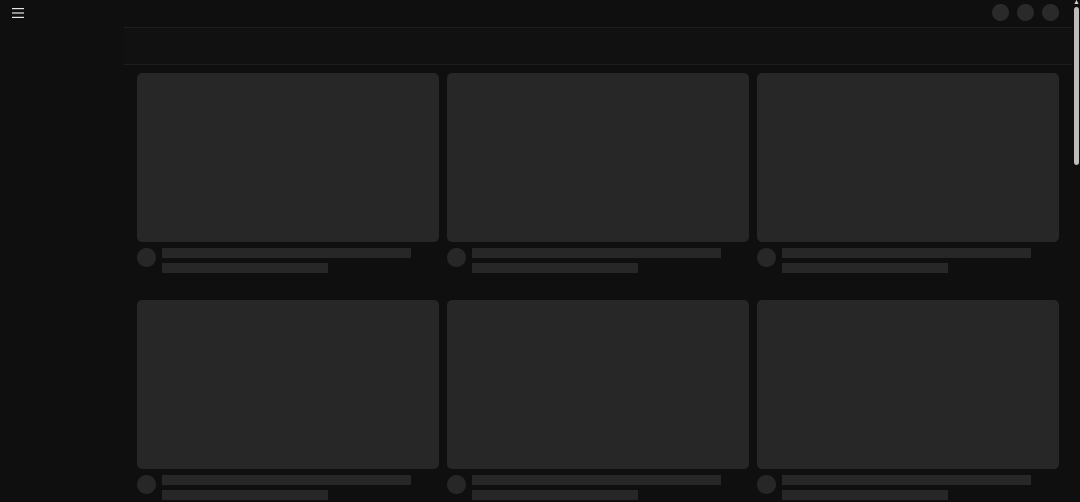  Describe the element at coordinates (1076, 86) in the screenshot. I see `scrollbar-thumb` at that location.